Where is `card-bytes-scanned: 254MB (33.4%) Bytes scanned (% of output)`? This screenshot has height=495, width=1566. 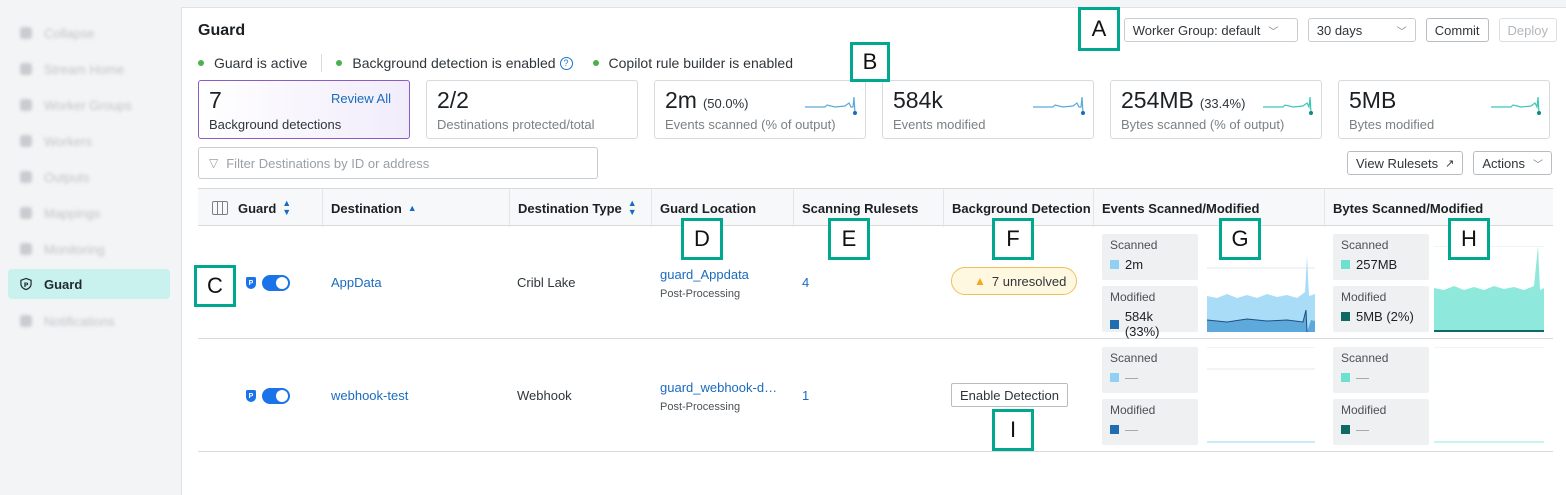
card-bytes-scanned: 254MB (33.4%) Bytes scanned (% of output) is located at coordinates (1216, 109).